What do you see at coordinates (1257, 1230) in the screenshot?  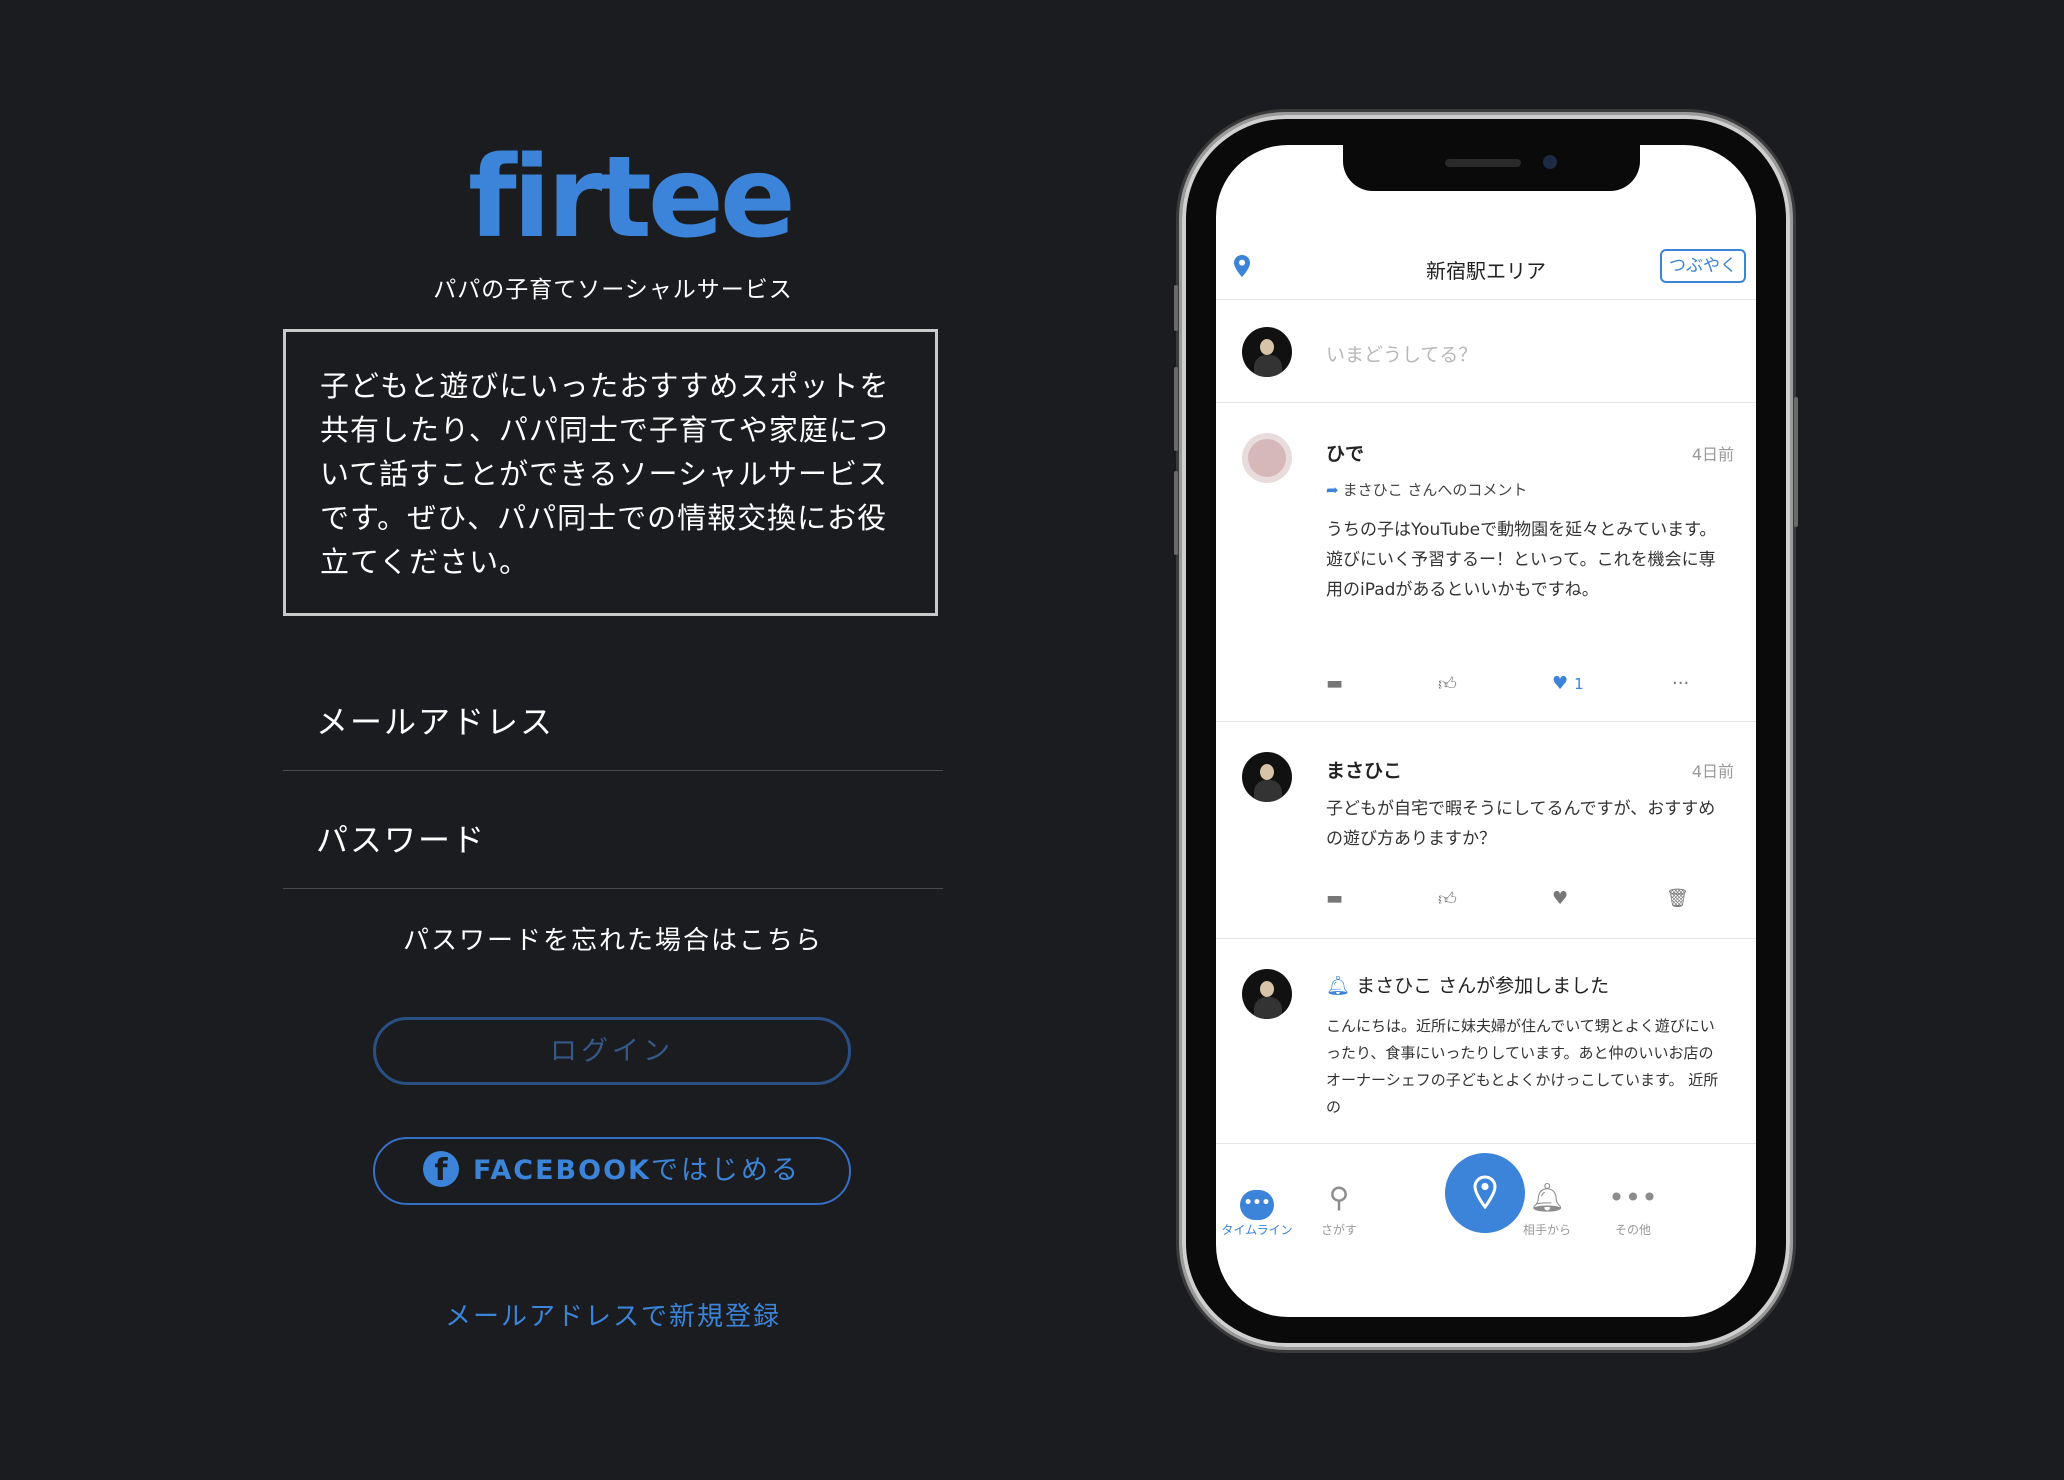 I see `tab-timeline-label: タイムライン` at bounding box center [1257, 1230].